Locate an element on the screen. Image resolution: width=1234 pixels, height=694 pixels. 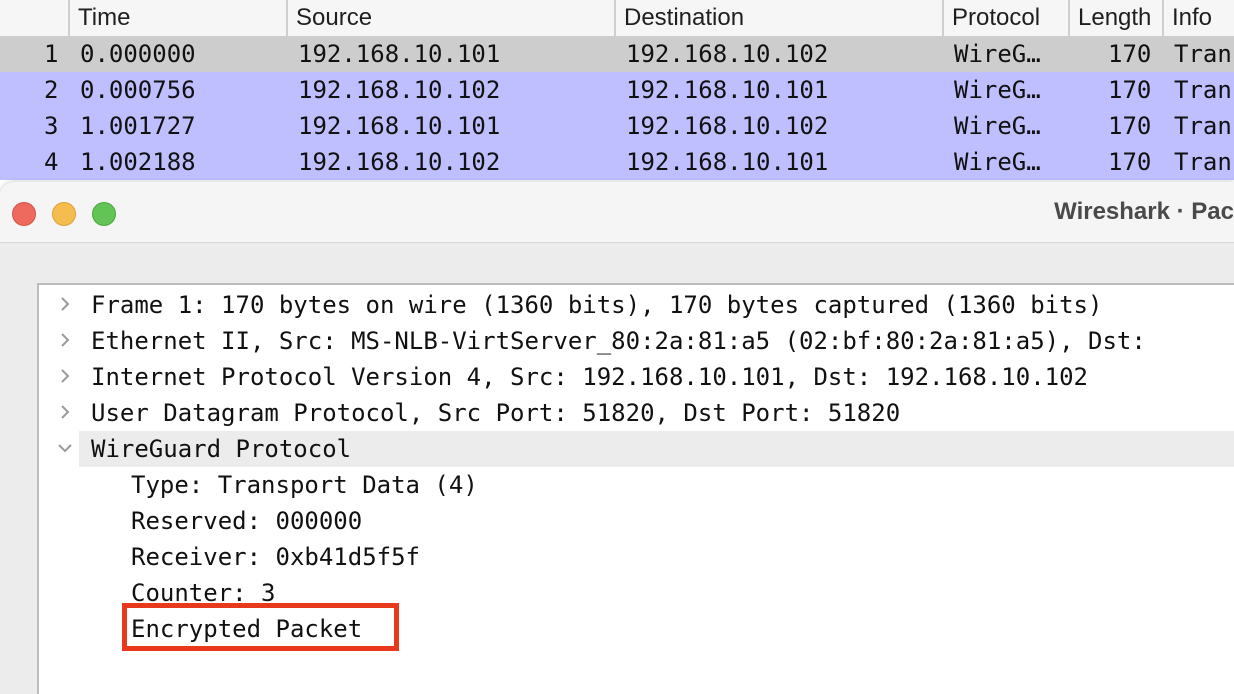
close-window-button is located at coordinates (24, 214).